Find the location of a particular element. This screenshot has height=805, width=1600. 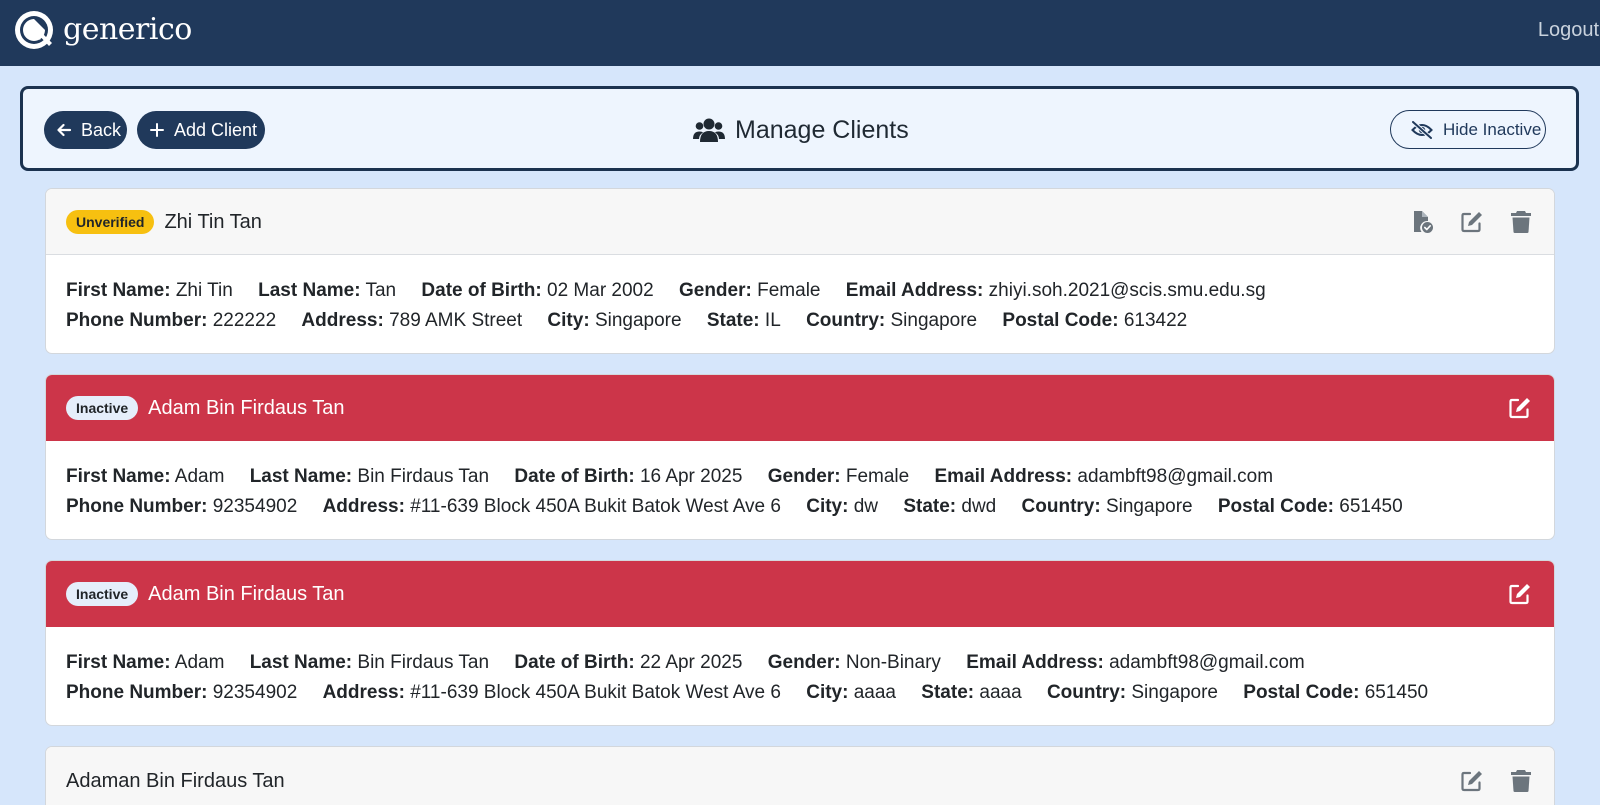

plus-icon is located at coordinates (157, 130).